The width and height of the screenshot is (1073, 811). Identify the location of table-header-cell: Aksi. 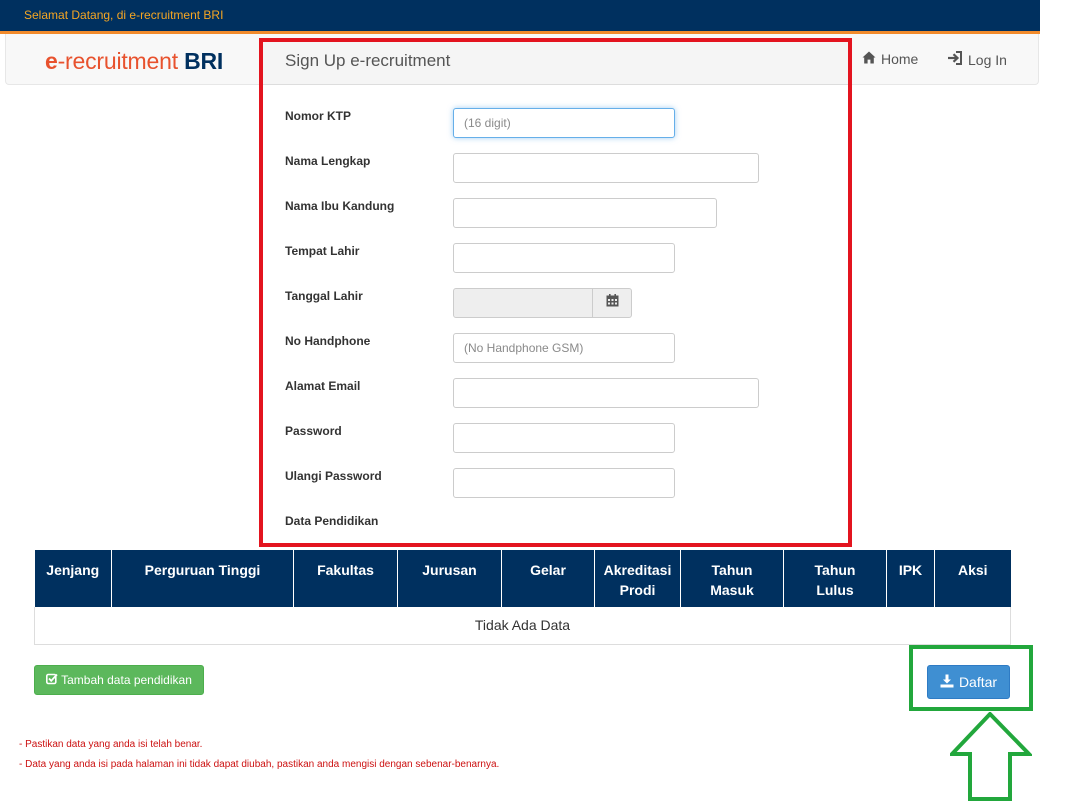
(972, 578).